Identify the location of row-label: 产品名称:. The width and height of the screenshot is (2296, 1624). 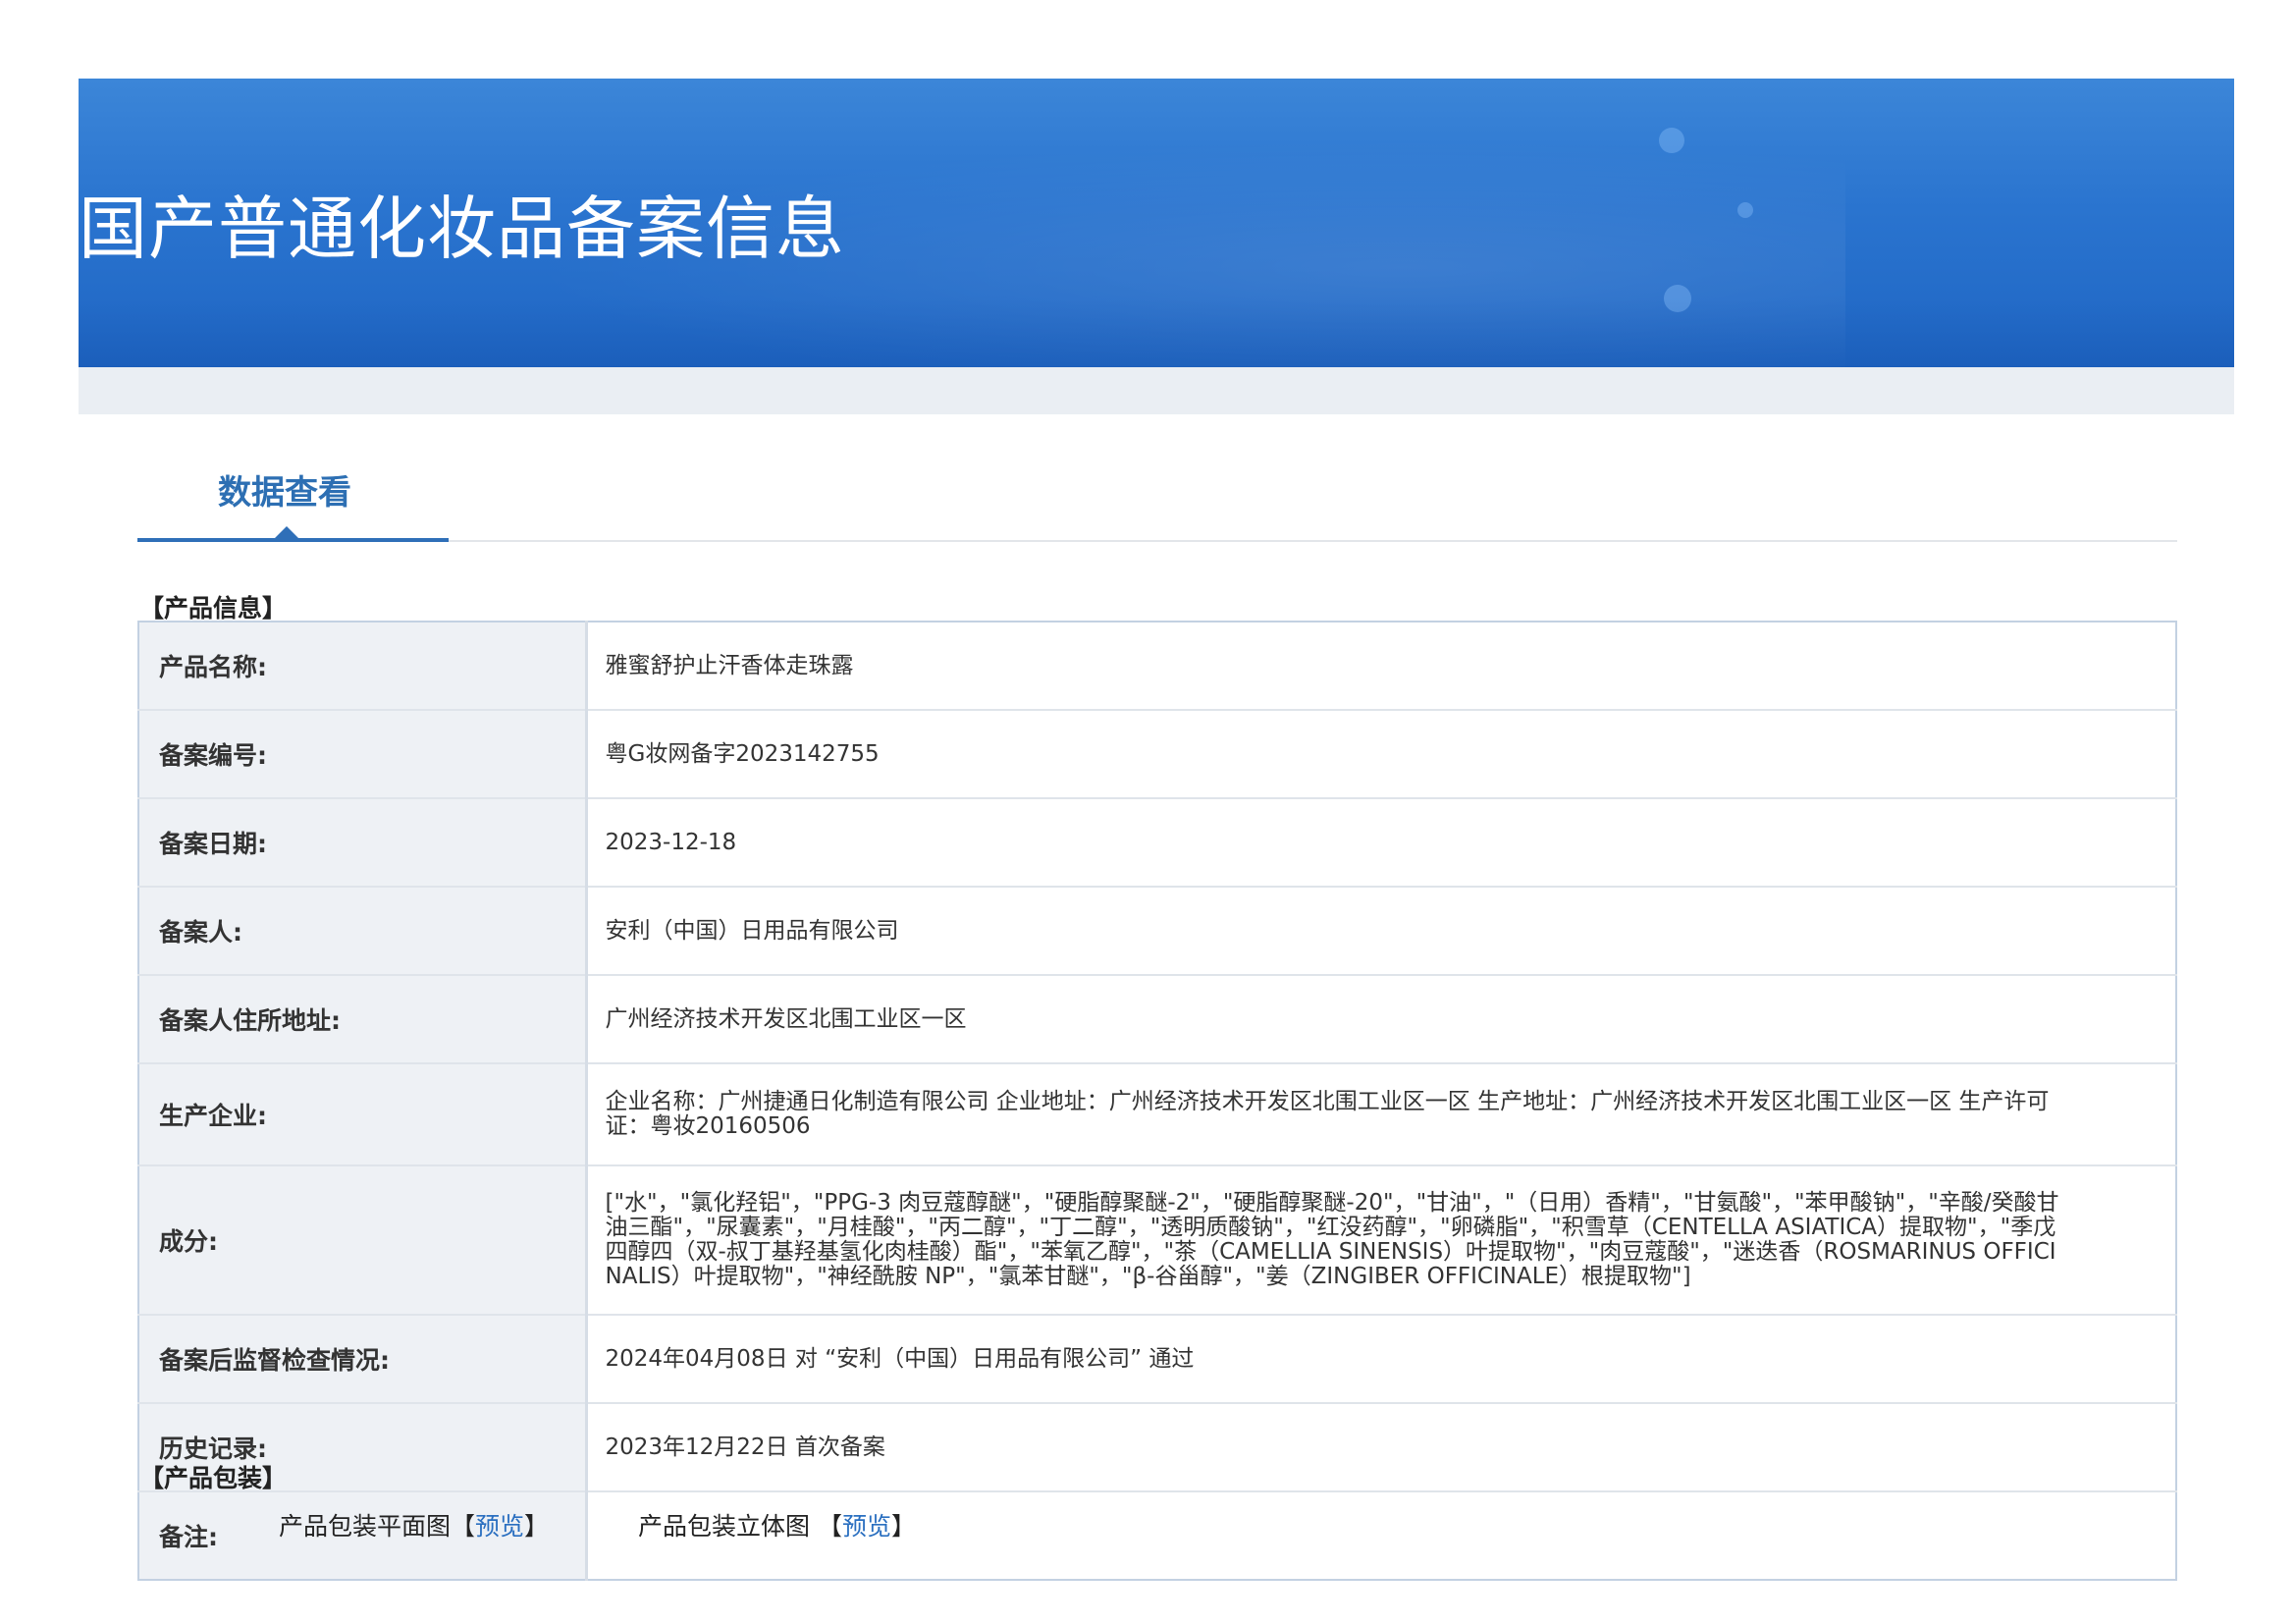
(363, 666).